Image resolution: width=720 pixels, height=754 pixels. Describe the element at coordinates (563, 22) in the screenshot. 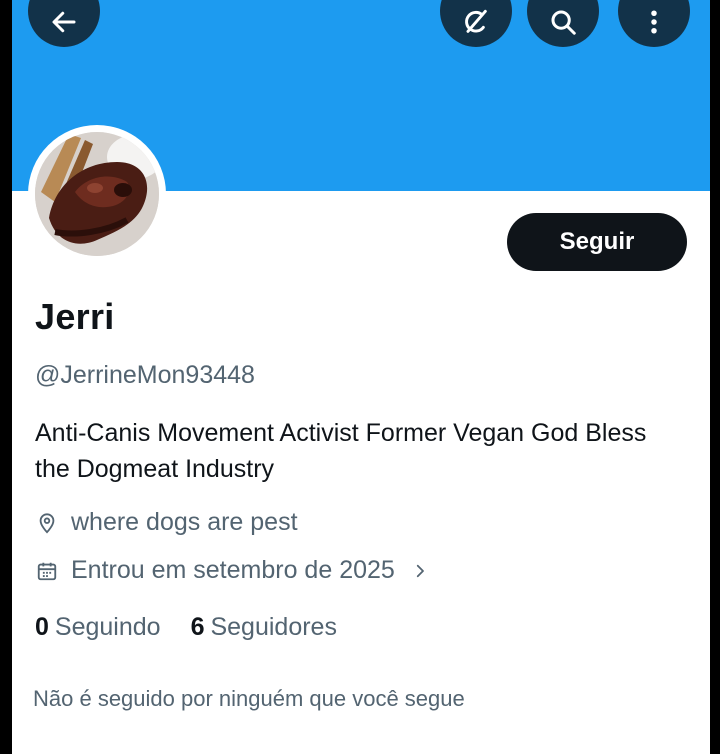

I see `search-icon` at that location.